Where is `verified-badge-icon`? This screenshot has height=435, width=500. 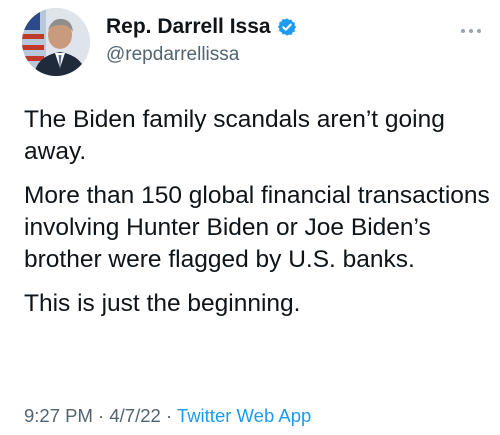
verified-badge-icon is located at coordinates (287, 27).